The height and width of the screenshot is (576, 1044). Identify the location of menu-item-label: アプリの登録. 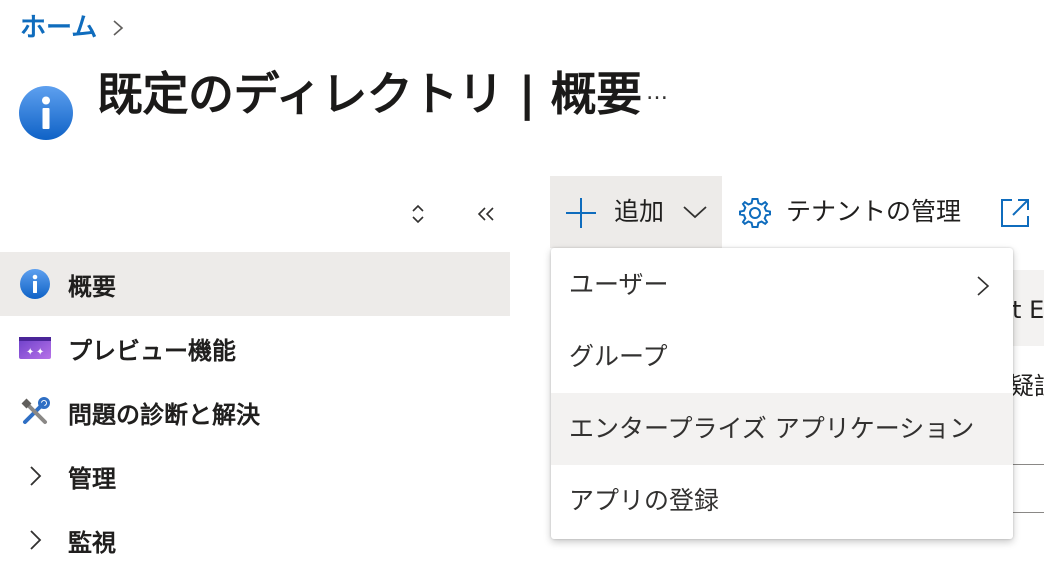
(644, 500).